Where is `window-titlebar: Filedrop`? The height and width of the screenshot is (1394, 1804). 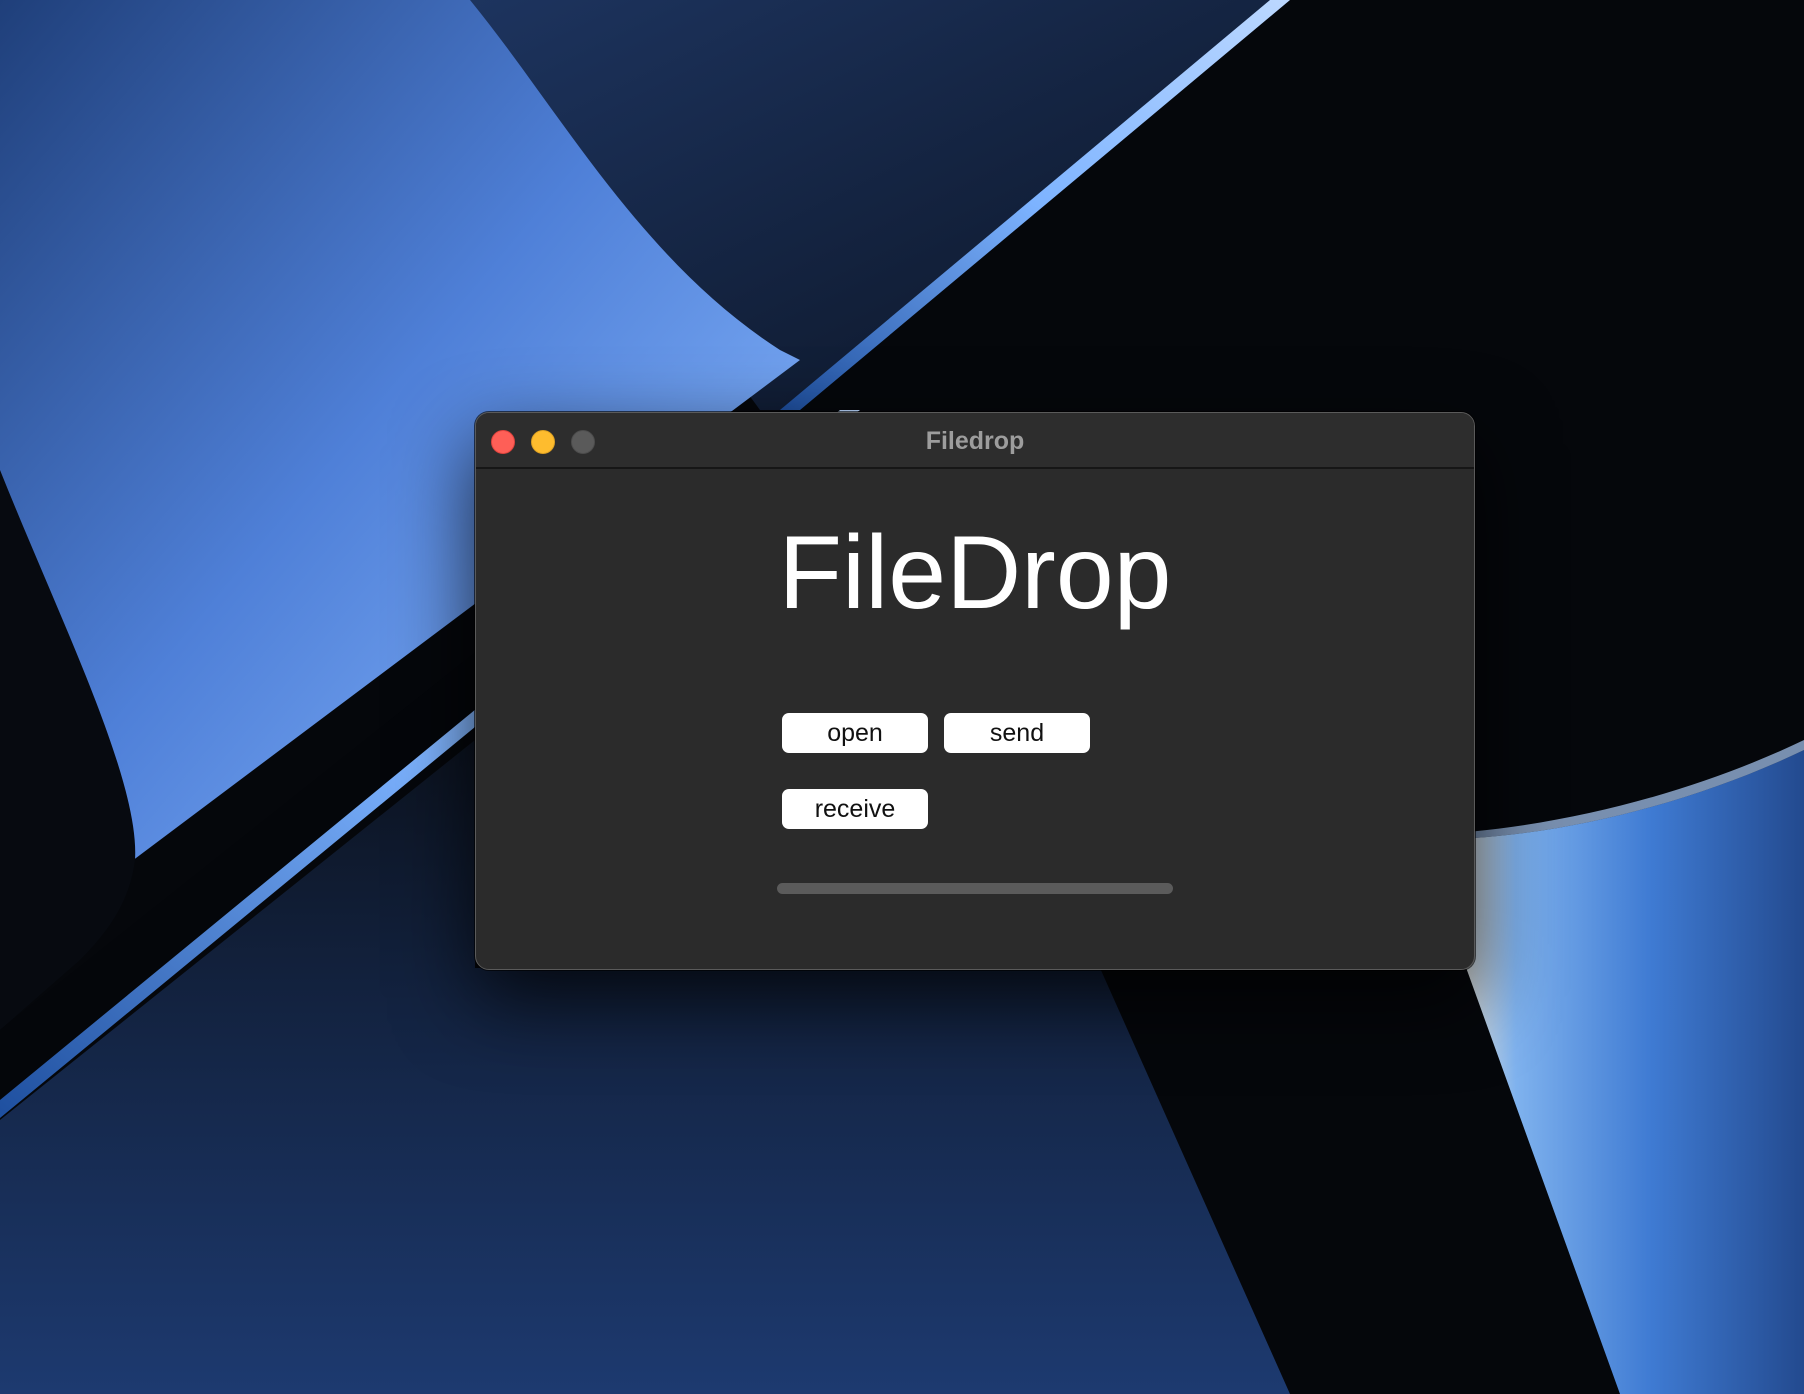
window-titlebar: Filedrop is located at coordinates (975, 441).